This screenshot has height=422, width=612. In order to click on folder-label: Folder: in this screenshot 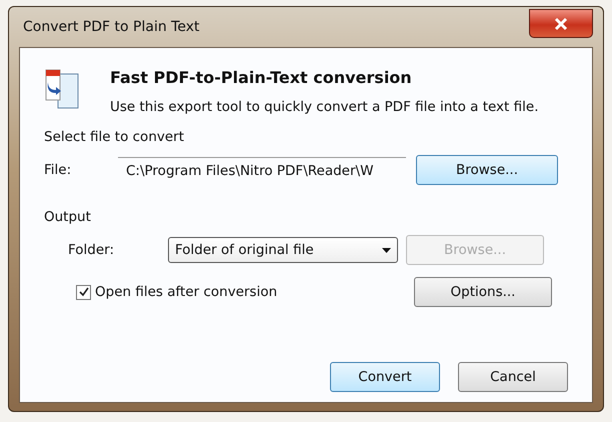, I will do `click(92, 250)`.